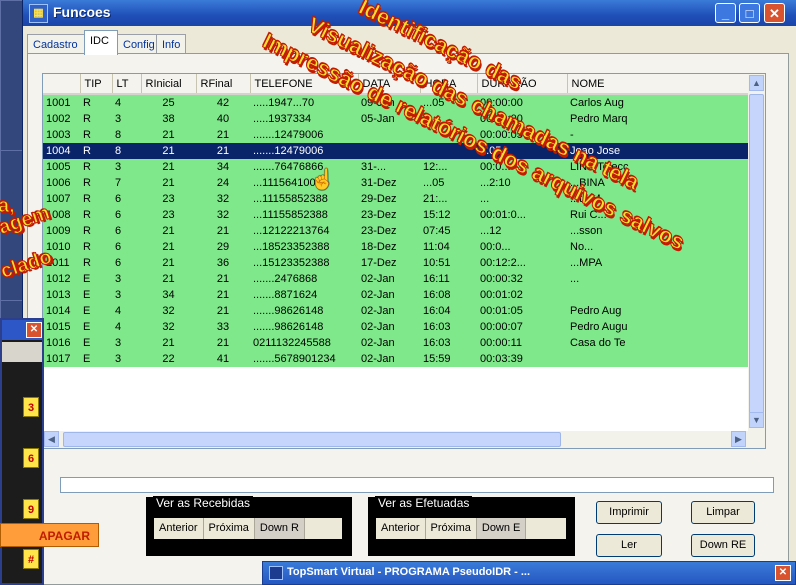 This screenshot has width=796, height=585. I want to click on ler-button: Ler, so click(629, 545).